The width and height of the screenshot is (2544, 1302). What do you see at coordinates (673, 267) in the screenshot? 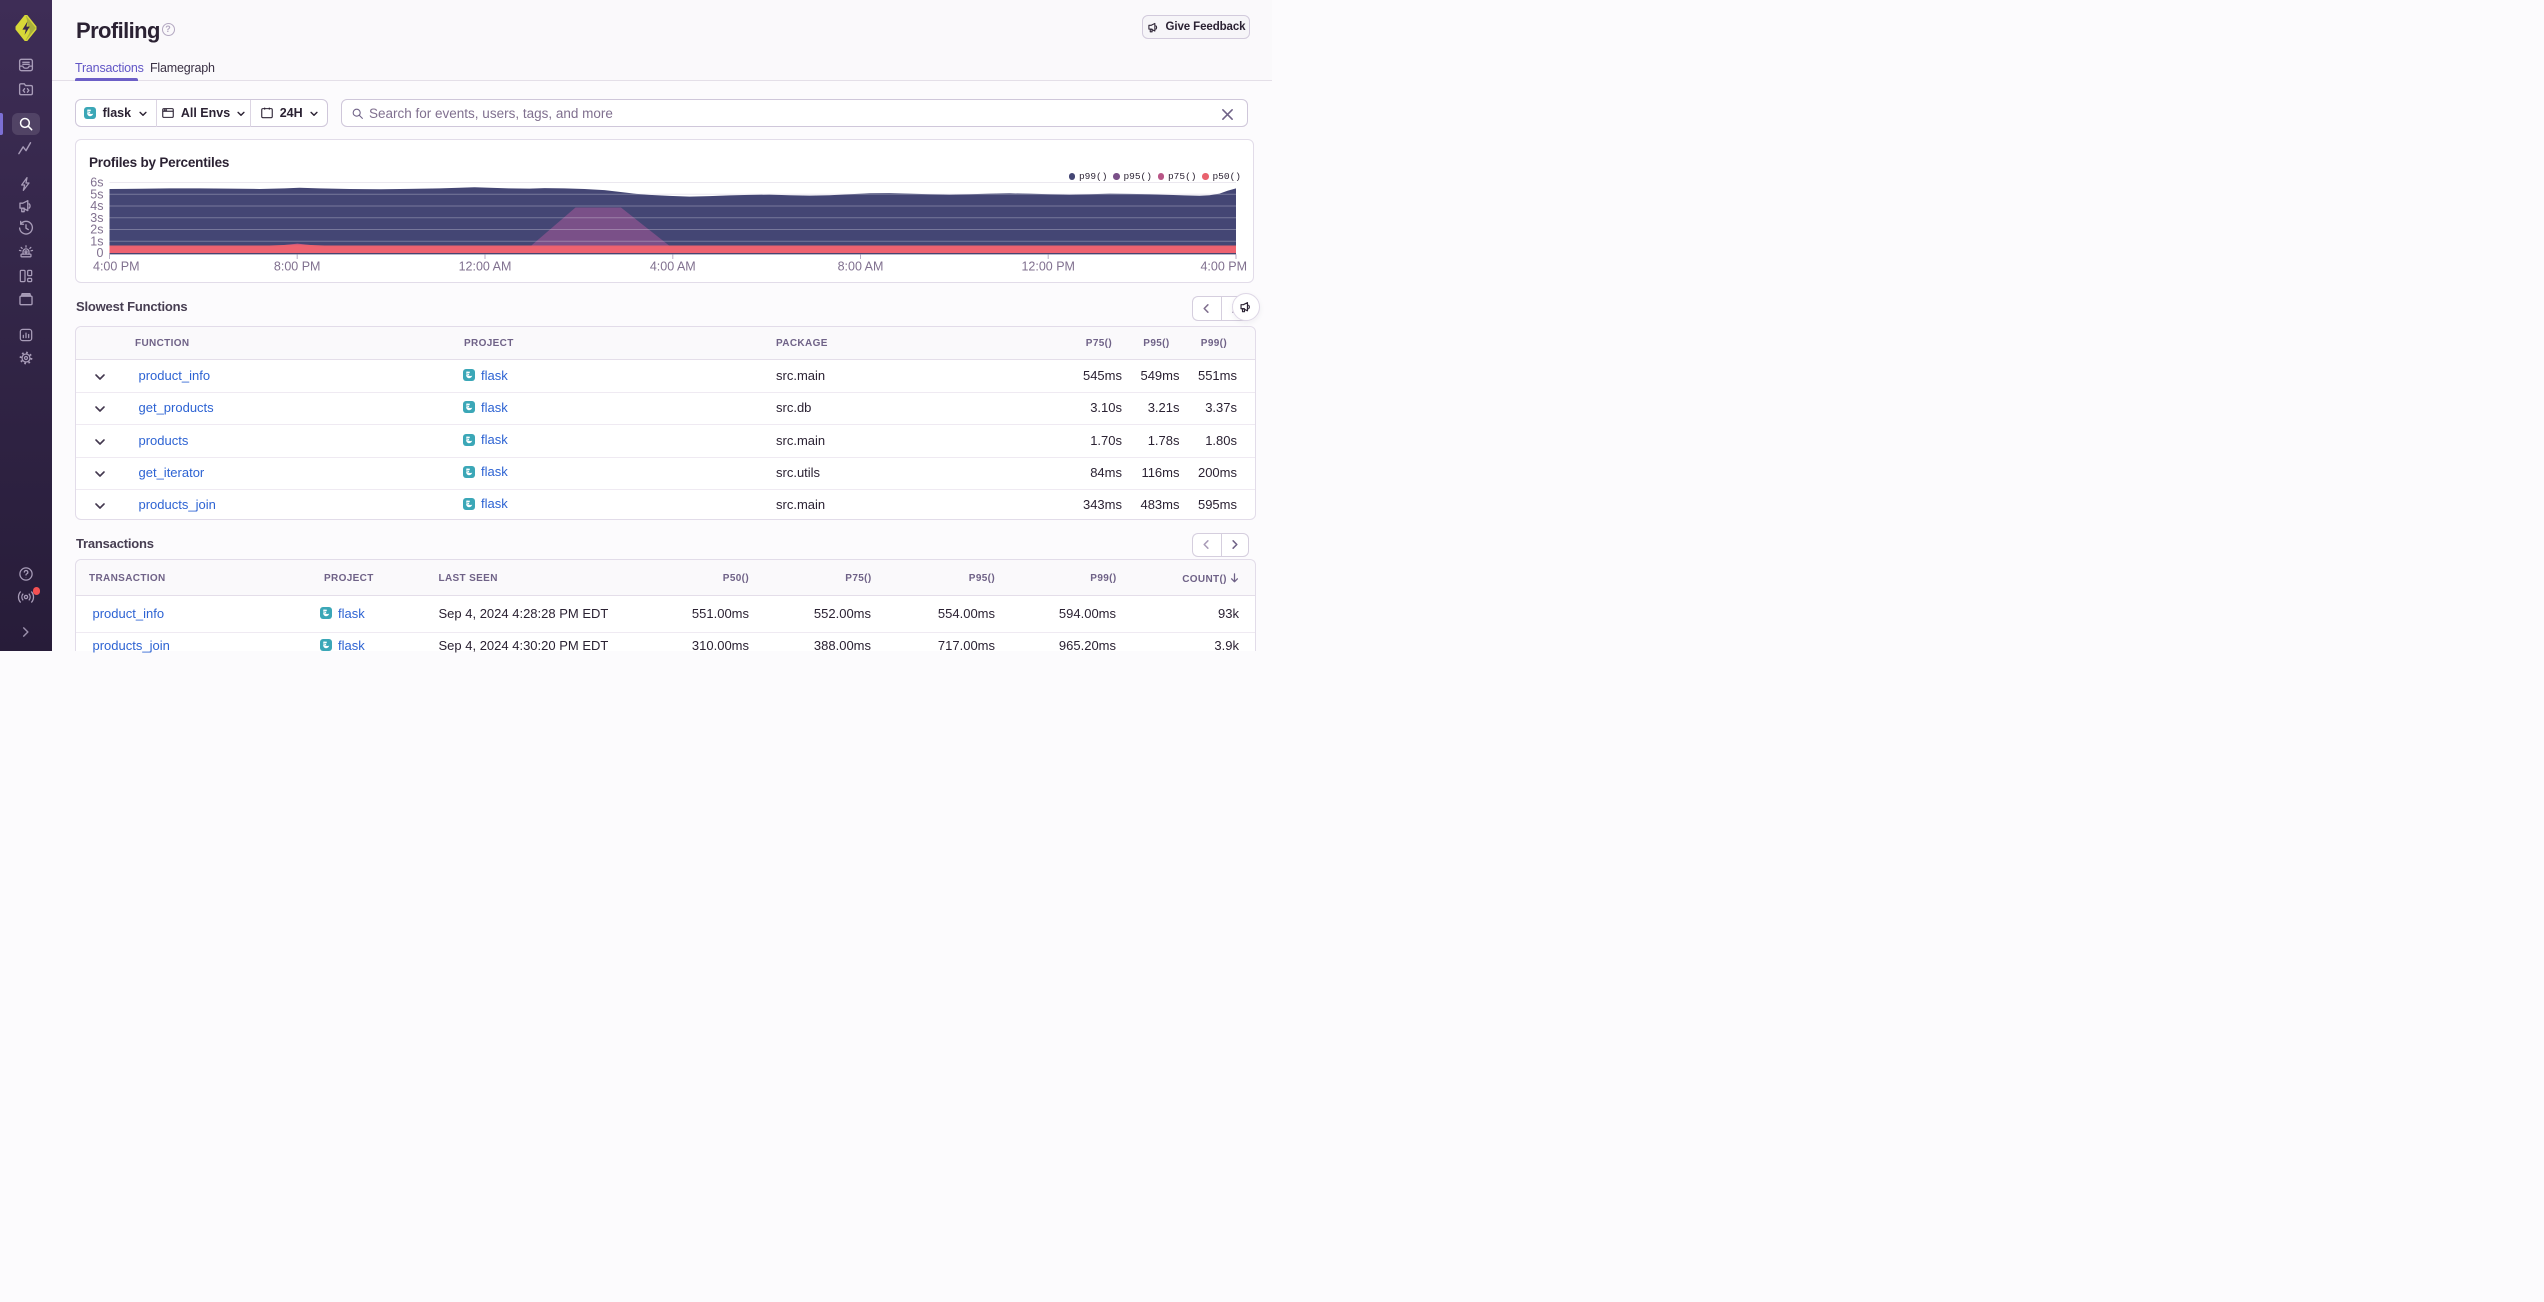
I see `svg-text: 4:00 AM` at bounding box center [673, 267].